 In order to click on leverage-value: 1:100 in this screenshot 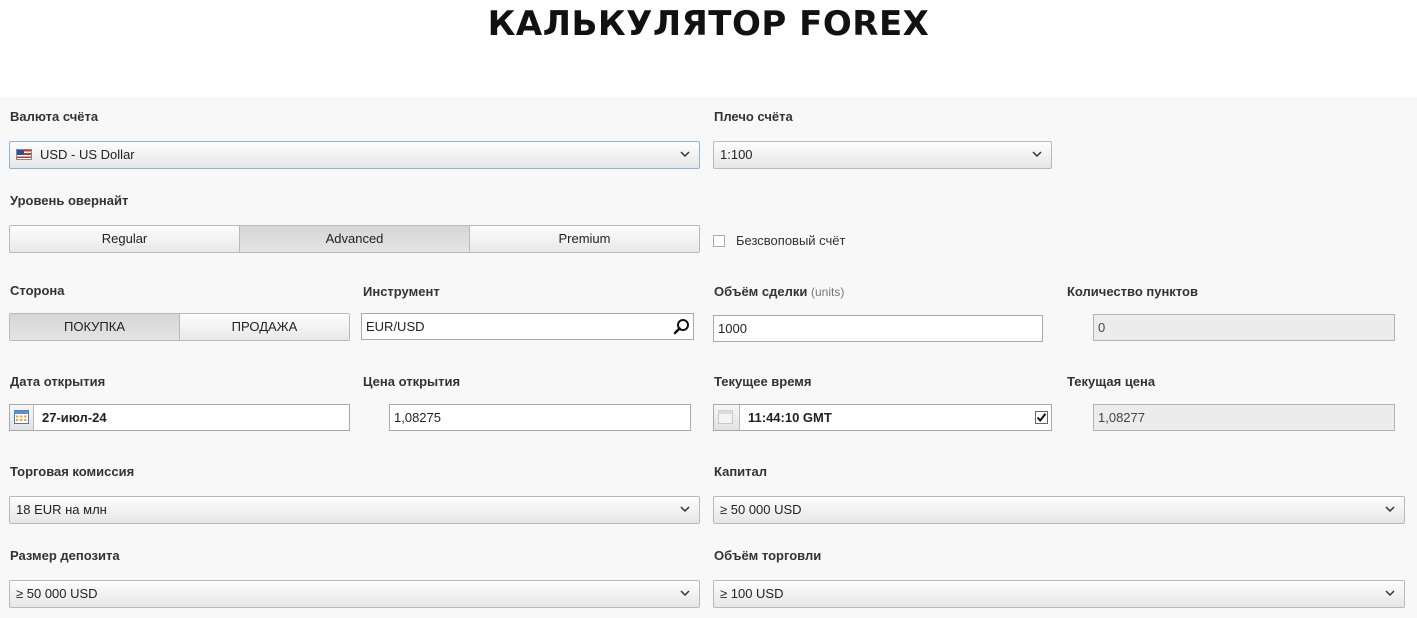, I will do `click(736, 154)`.